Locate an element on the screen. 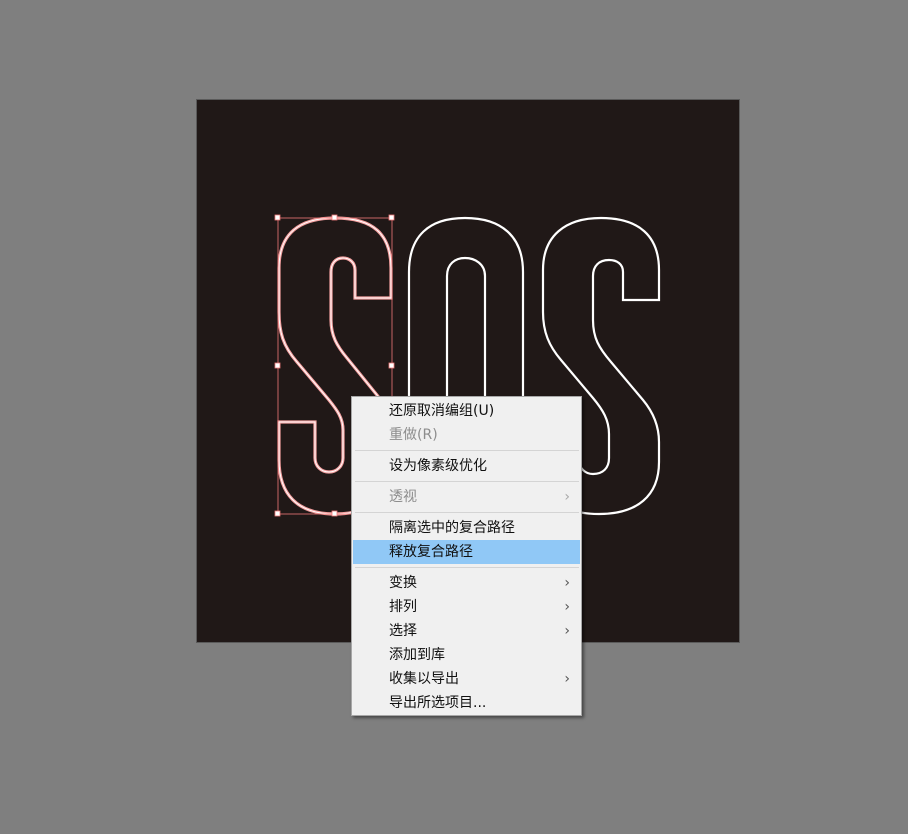 This screenshot has width=908, height=834. menu-item-redo: 重做(R) is located at coordinates (466, 435).